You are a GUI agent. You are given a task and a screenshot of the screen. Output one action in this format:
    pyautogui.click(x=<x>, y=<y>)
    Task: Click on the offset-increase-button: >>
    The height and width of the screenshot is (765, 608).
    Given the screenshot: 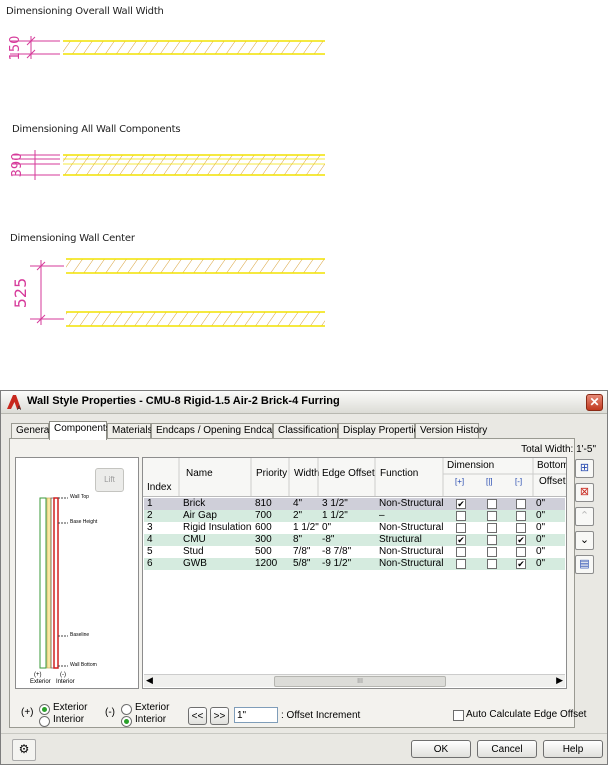 What is the action you would take?
    pyautogui.click(x=219, y=716)
    